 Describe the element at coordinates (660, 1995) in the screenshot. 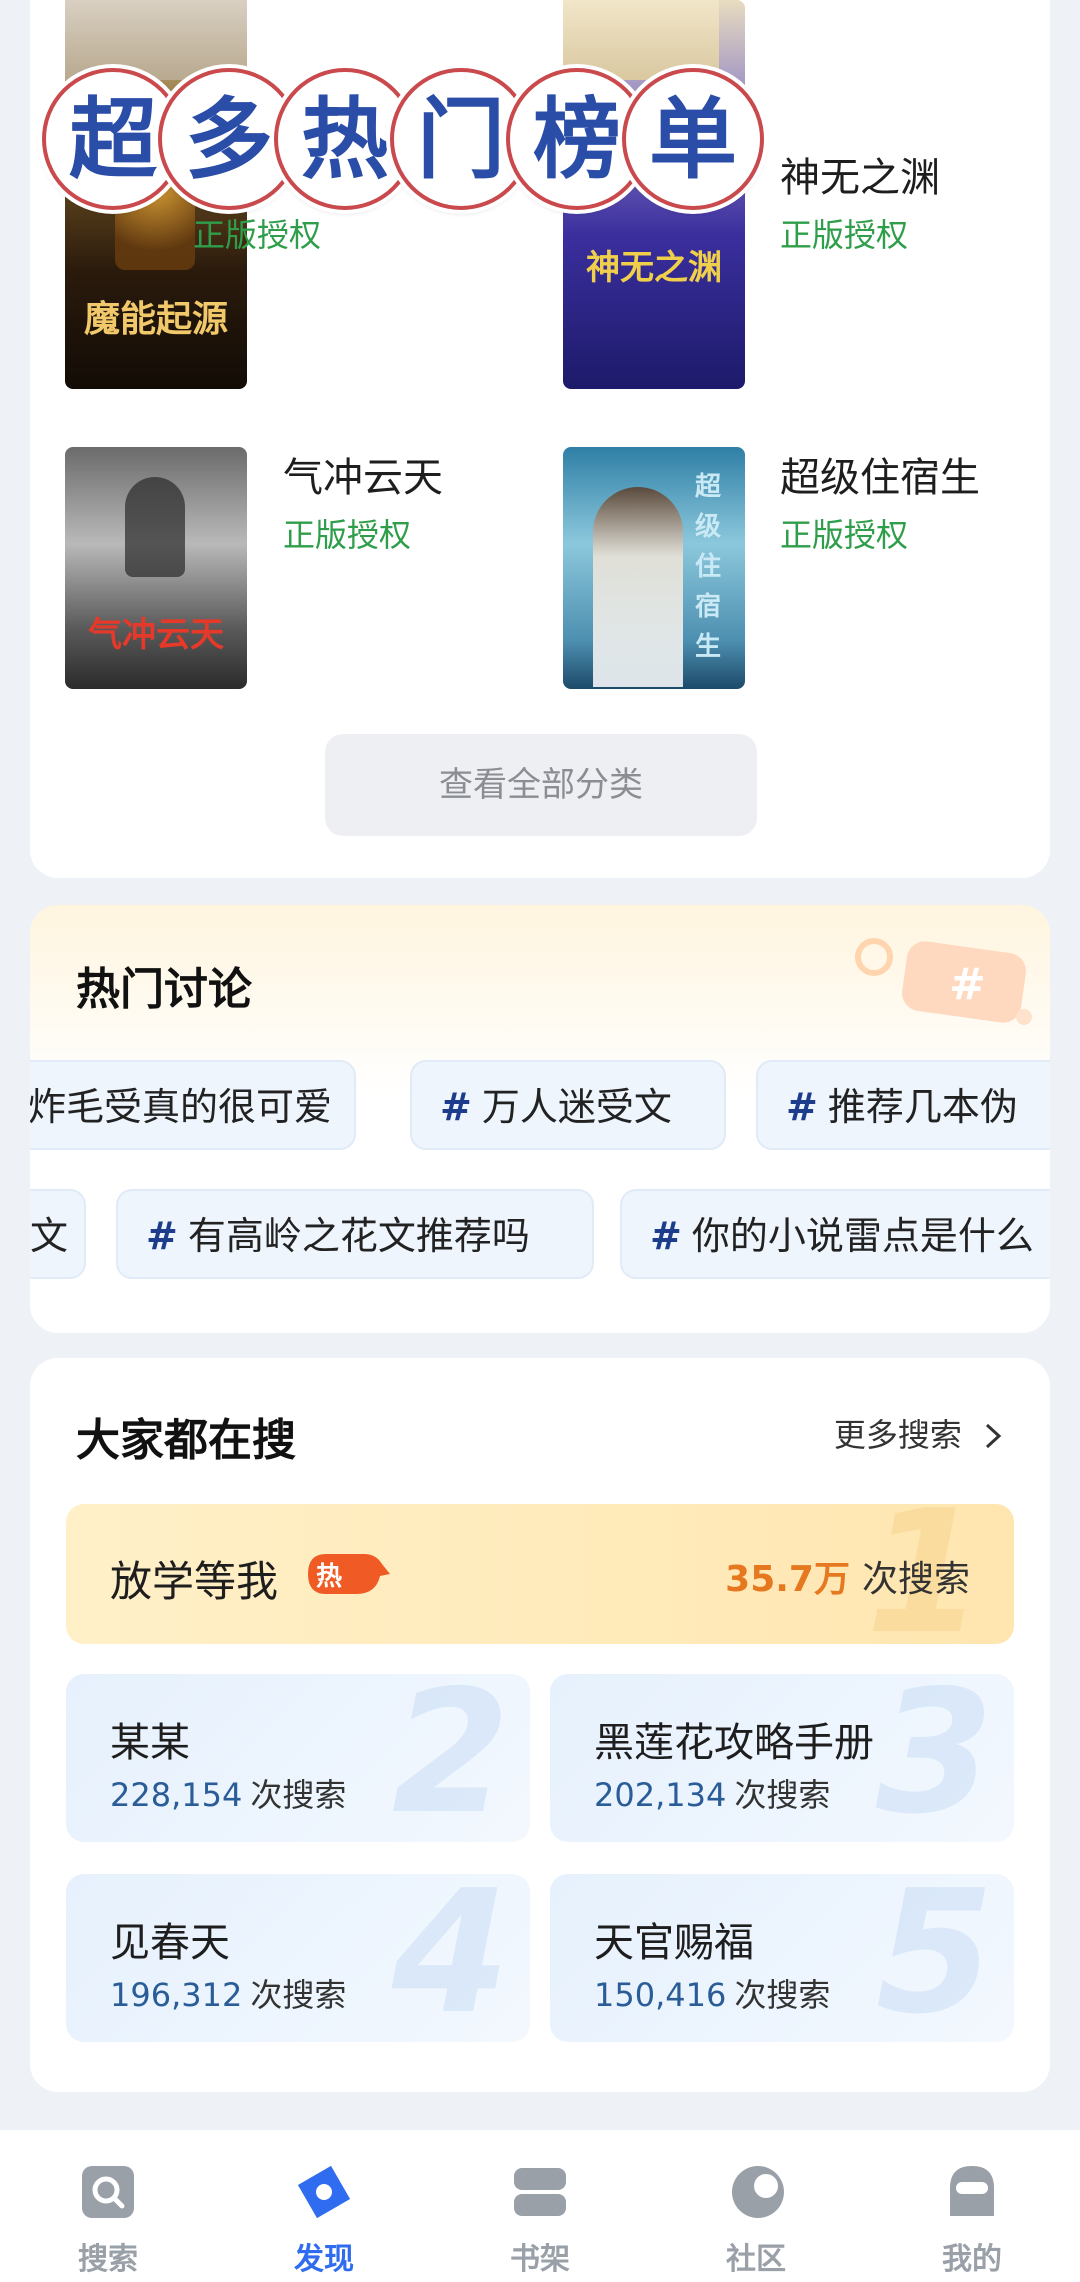

I see `count-value: 150,416` at that location.